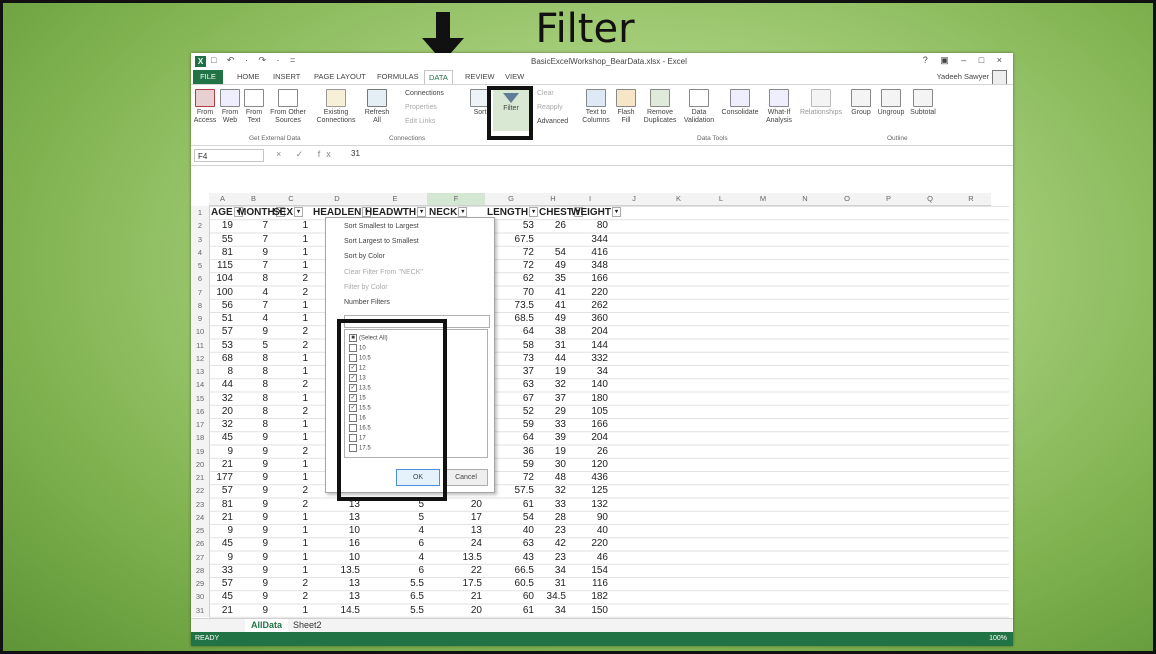 This screenshot has width=1156, height=654. What do you see at coordinates (999, 77) in the screenshot?
I see `avatar` at bounding box center [999, 77].